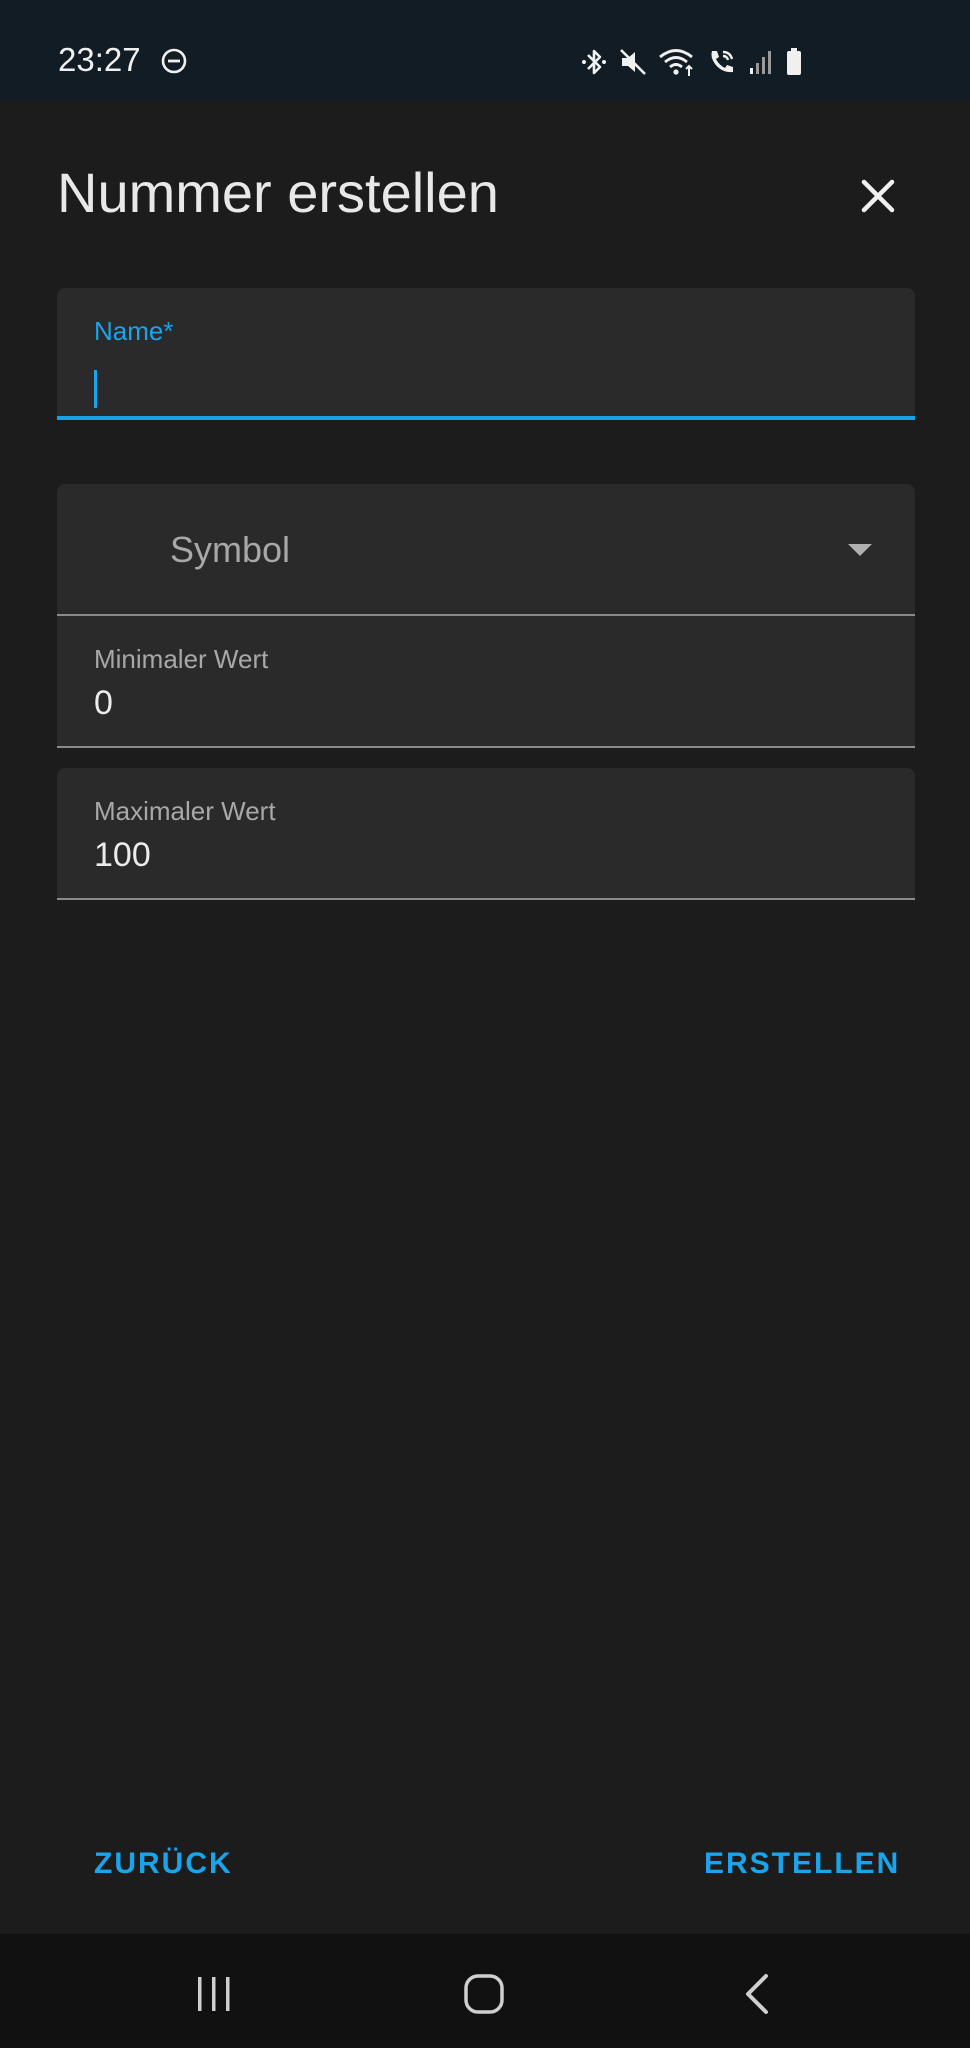  What do you see at coordinates (860, 550) in the screenshot?
I see `dropdown-arrow-icon` at bounding box center [860, 550].